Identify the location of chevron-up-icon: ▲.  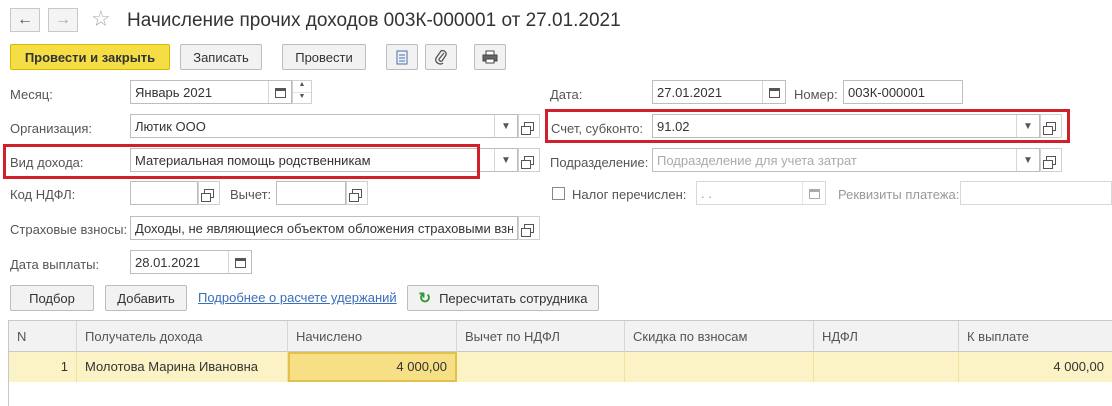
(302, 87).